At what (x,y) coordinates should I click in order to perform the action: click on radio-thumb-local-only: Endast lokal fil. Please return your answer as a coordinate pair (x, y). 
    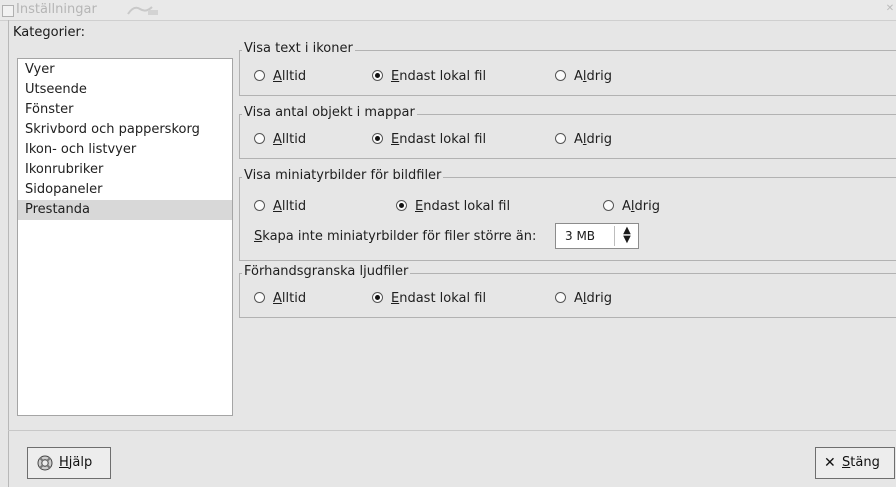
    Looking at the image, I should click on (453, 207).